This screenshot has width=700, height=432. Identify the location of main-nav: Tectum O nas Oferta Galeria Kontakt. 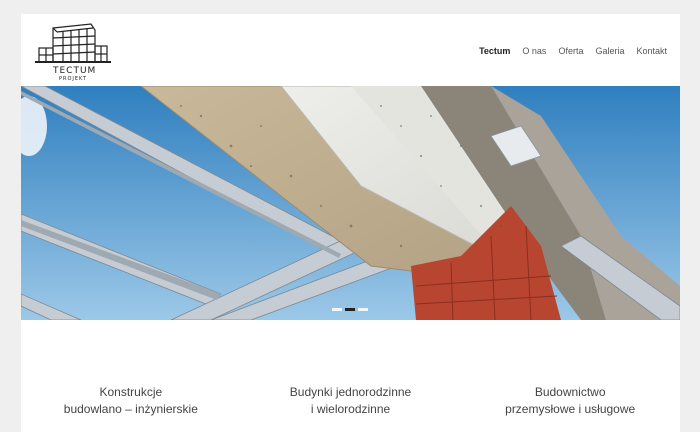
(573, 51).